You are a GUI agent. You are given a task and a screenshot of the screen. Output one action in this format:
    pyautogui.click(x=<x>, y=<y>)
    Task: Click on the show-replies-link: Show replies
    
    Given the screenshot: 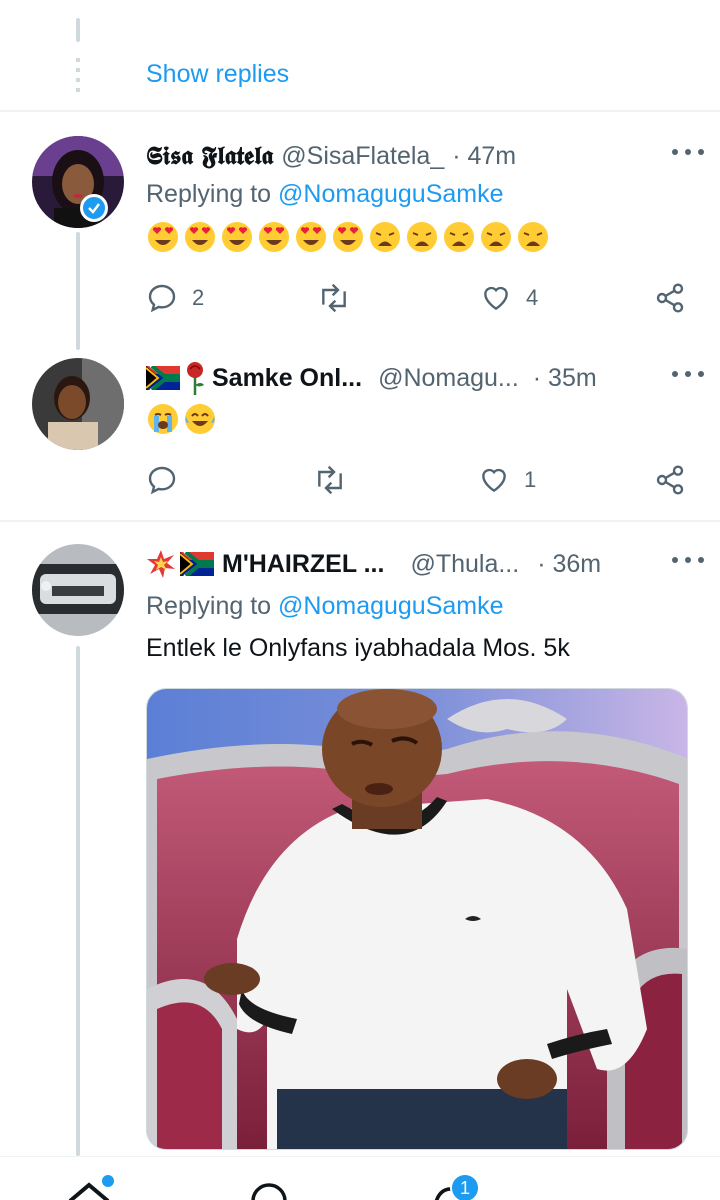 What is the action you would take?
    pyautogui.click(x=217, y=74)
    